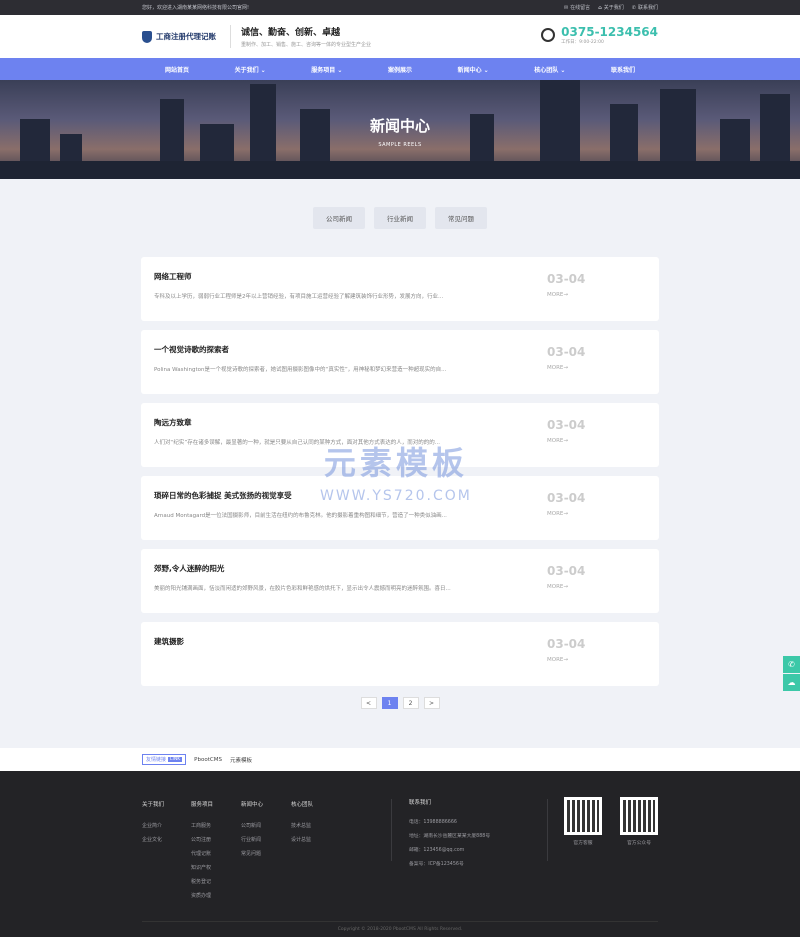 This screenshot has width=800, height=937. I want to click on nav-news: 新闻中心 ⌄, so click(473, 69).